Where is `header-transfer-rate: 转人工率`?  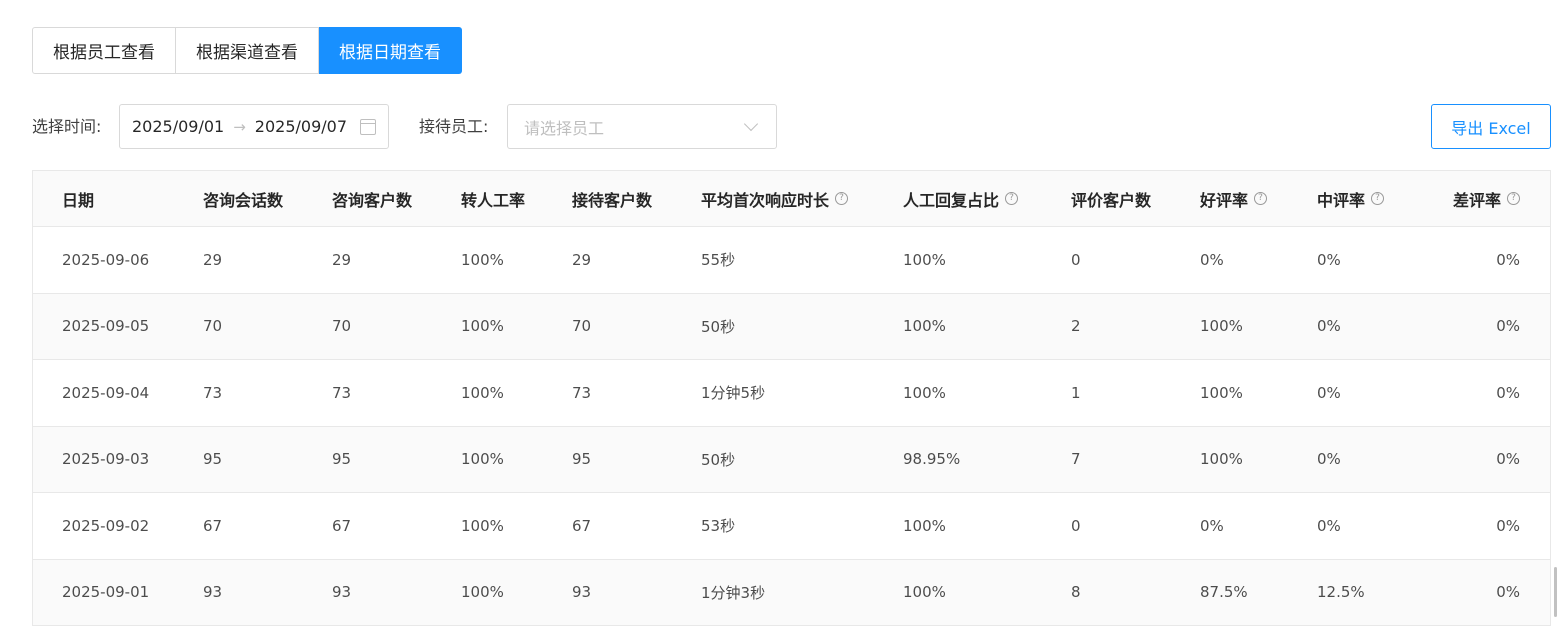
header-transfer-rate: 转人工率 is located at coordinates (493, 200).